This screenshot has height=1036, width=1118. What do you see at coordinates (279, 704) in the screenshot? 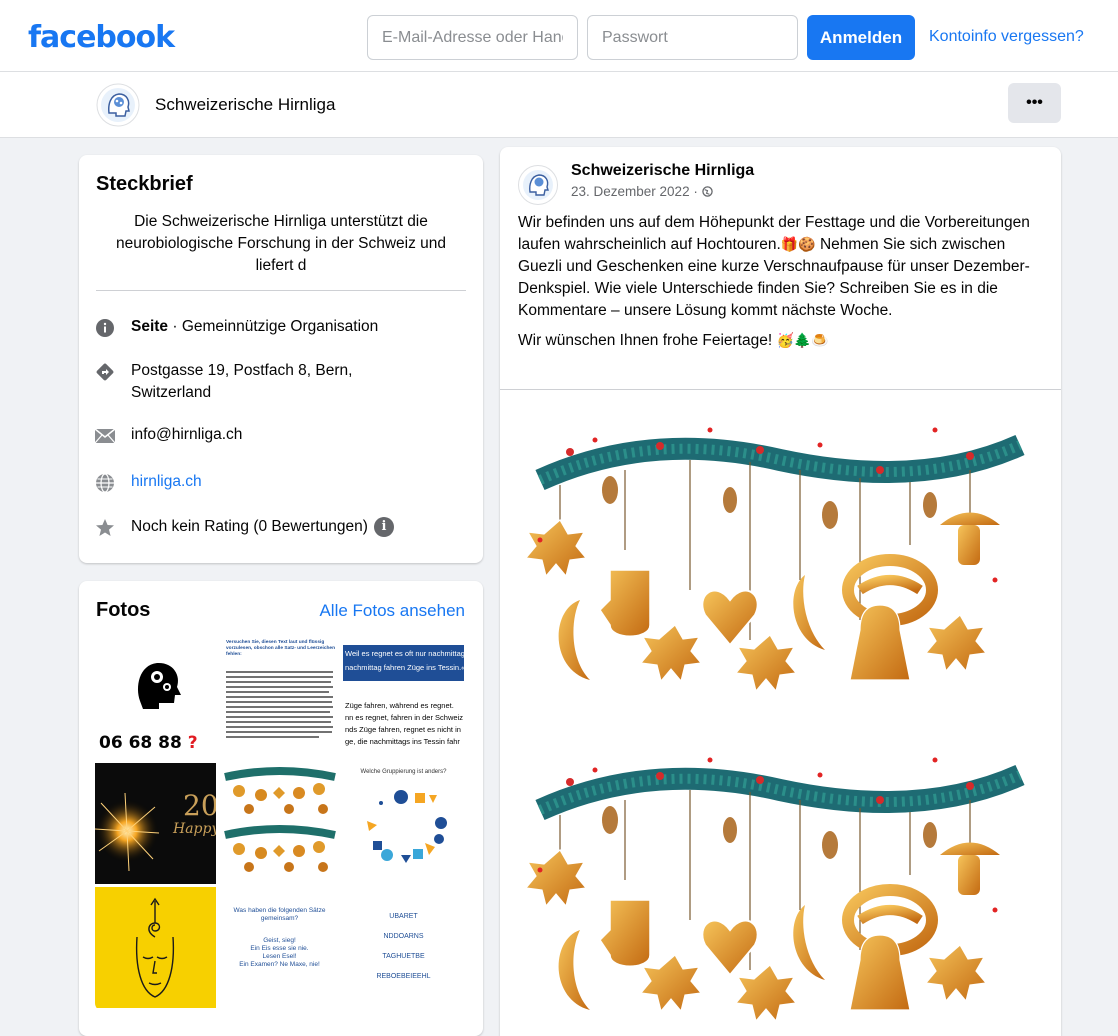
I see `text-lines-graphic` at bounding box center [279, 704].